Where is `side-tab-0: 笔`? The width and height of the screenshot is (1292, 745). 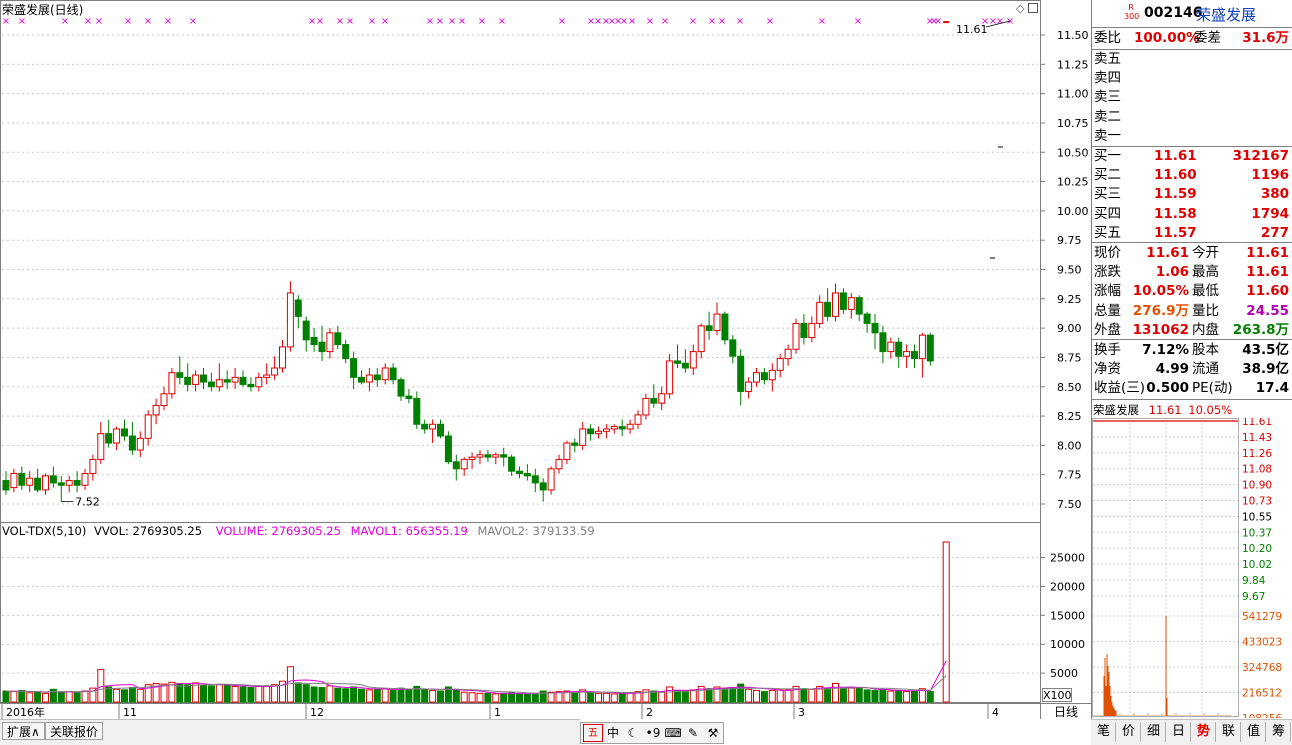 side-tab-0: 笔 is located at coordinates (1104, 732).